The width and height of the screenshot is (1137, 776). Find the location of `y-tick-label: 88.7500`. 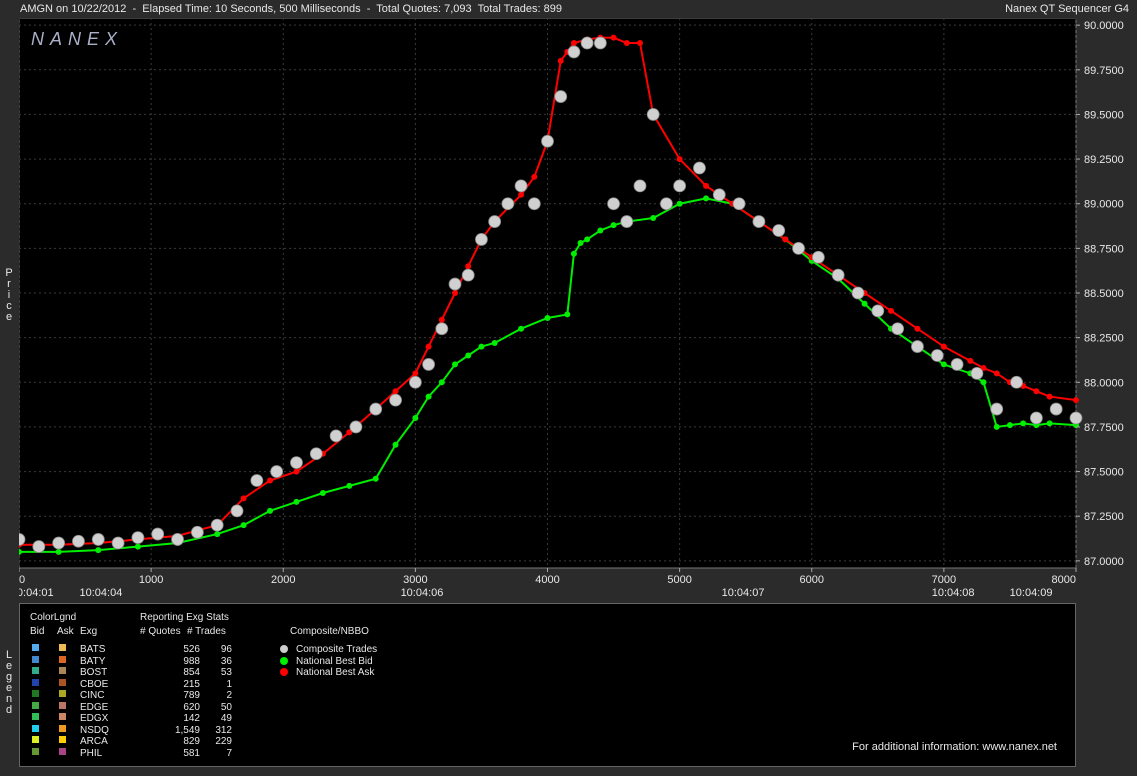

y-tick-label: 88.7500 is located at coordinates (1104, 249).